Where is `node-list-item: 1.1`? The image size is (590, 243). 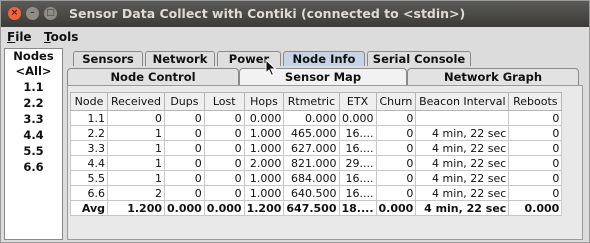 node-list-item: 1.1 is located at coordinates (33, 87).